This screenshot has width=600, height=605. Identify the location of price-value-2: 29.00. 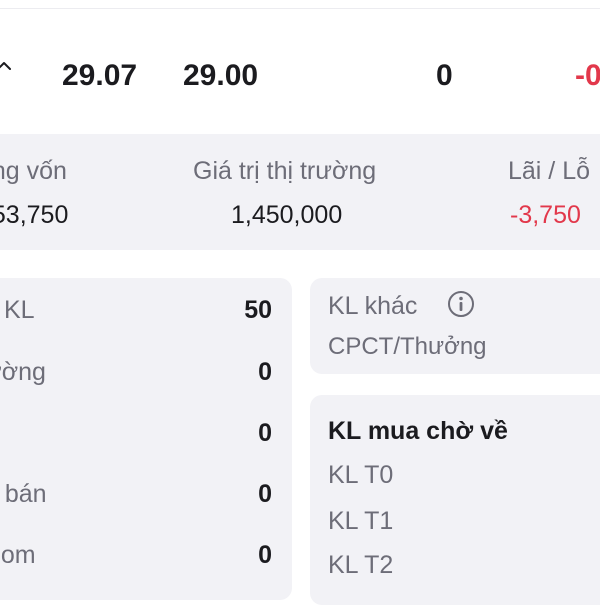
(221, 75).